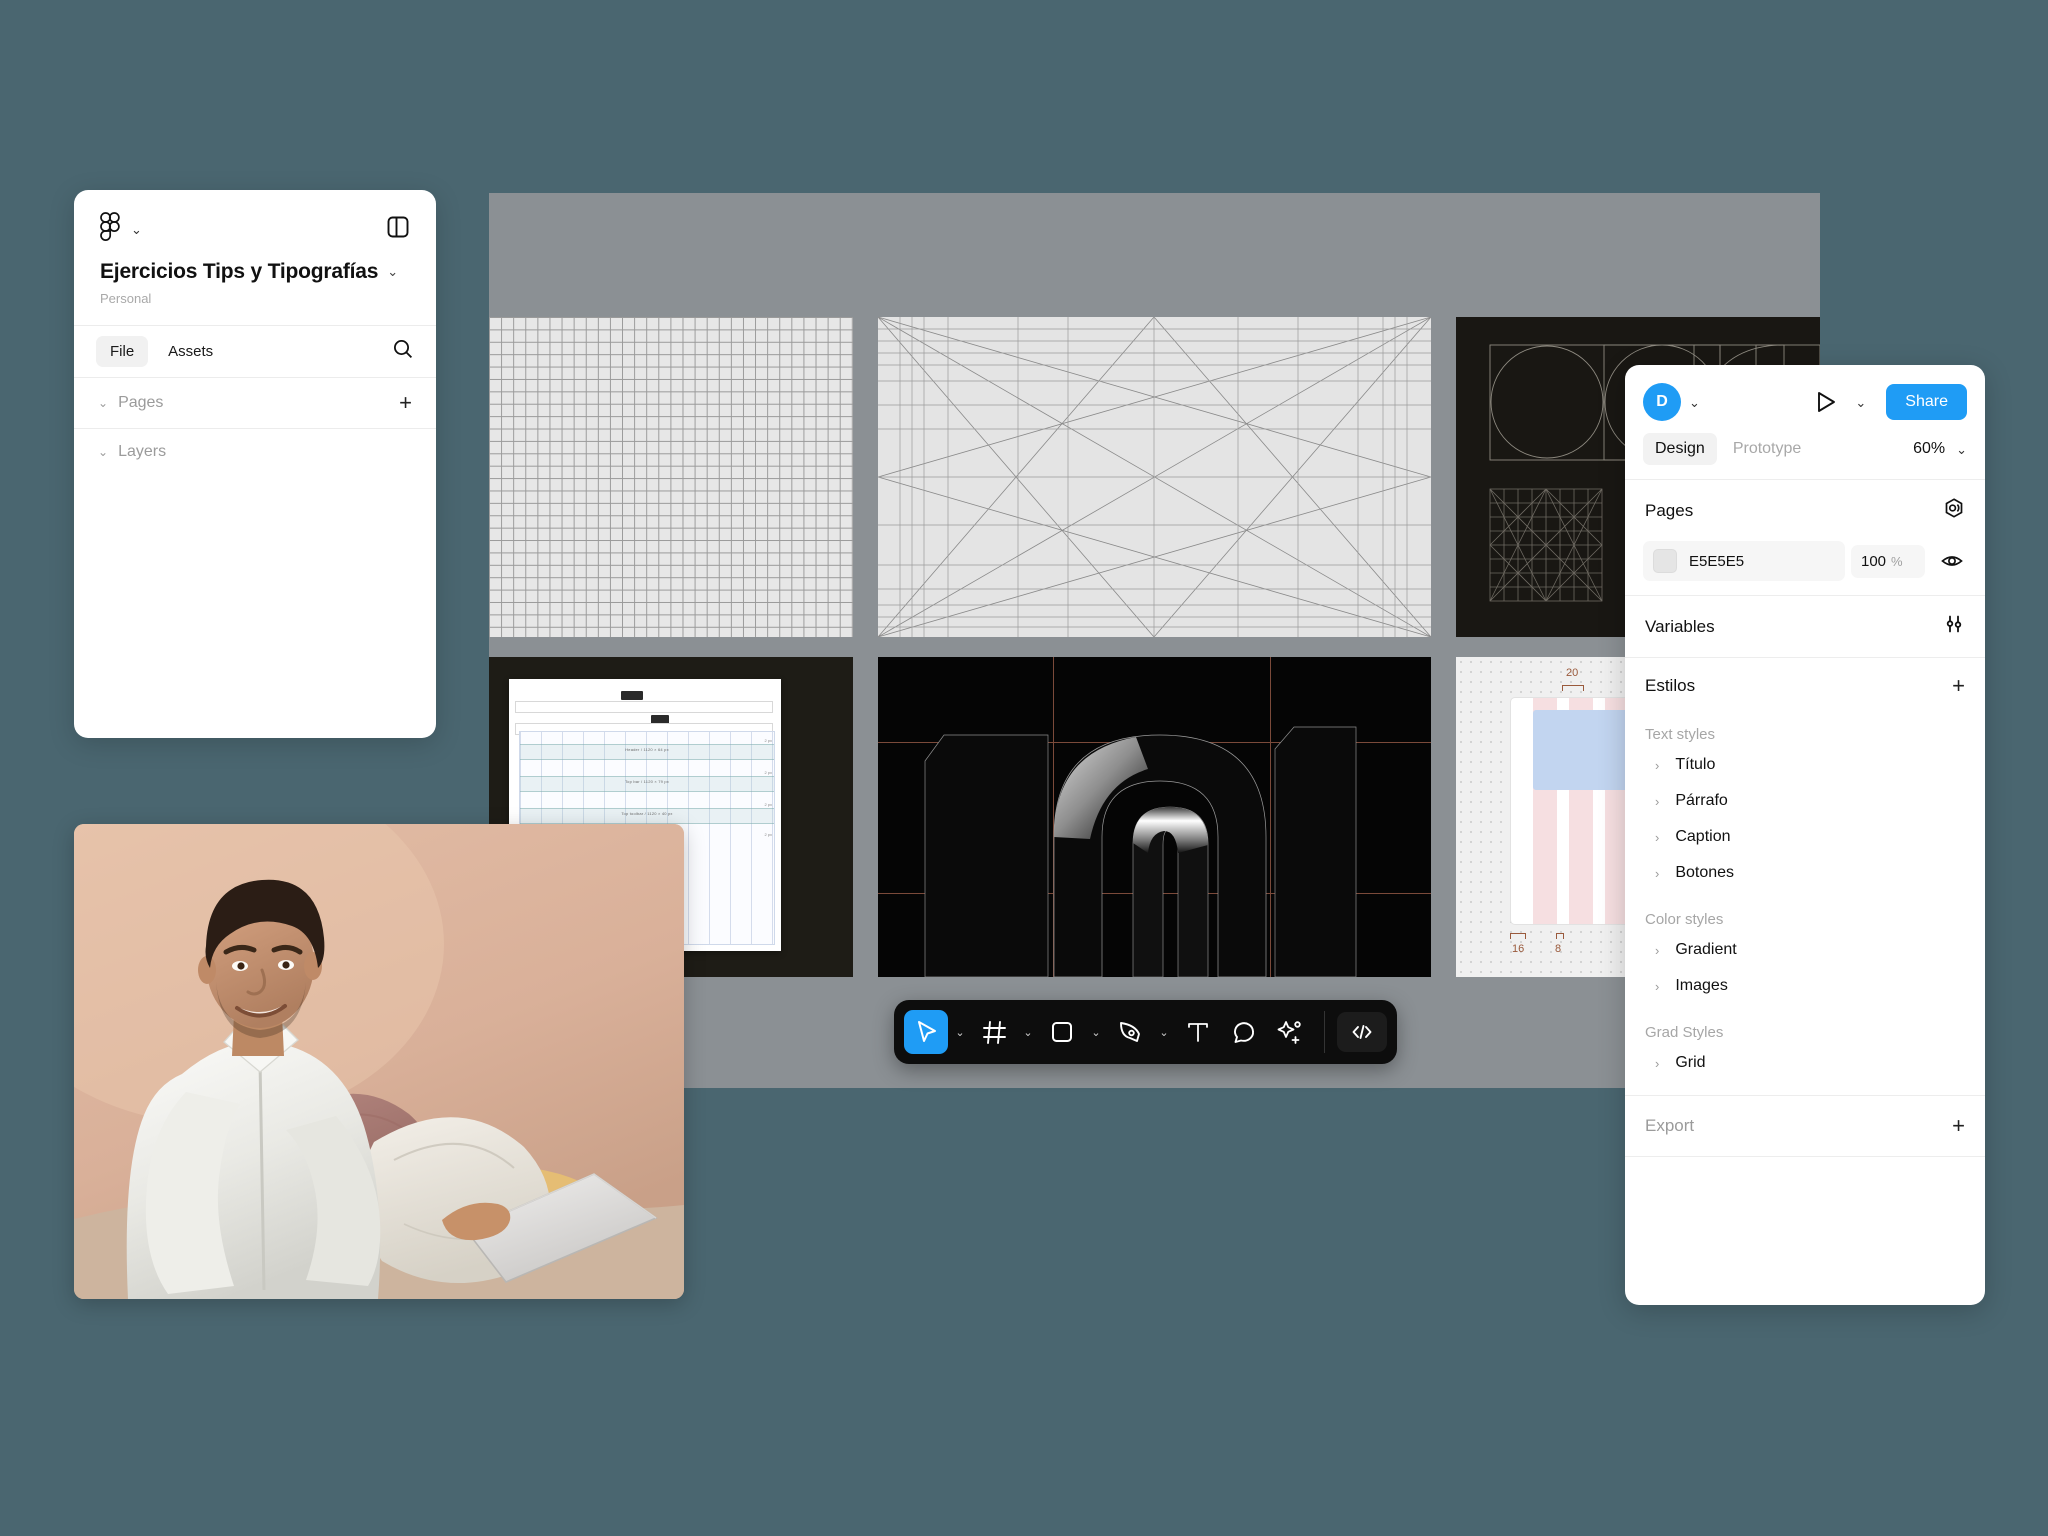 This screenshot has height=1536, width=2048. I want to click on canvas-thumbnail-fine-grid, so click(671, 477).